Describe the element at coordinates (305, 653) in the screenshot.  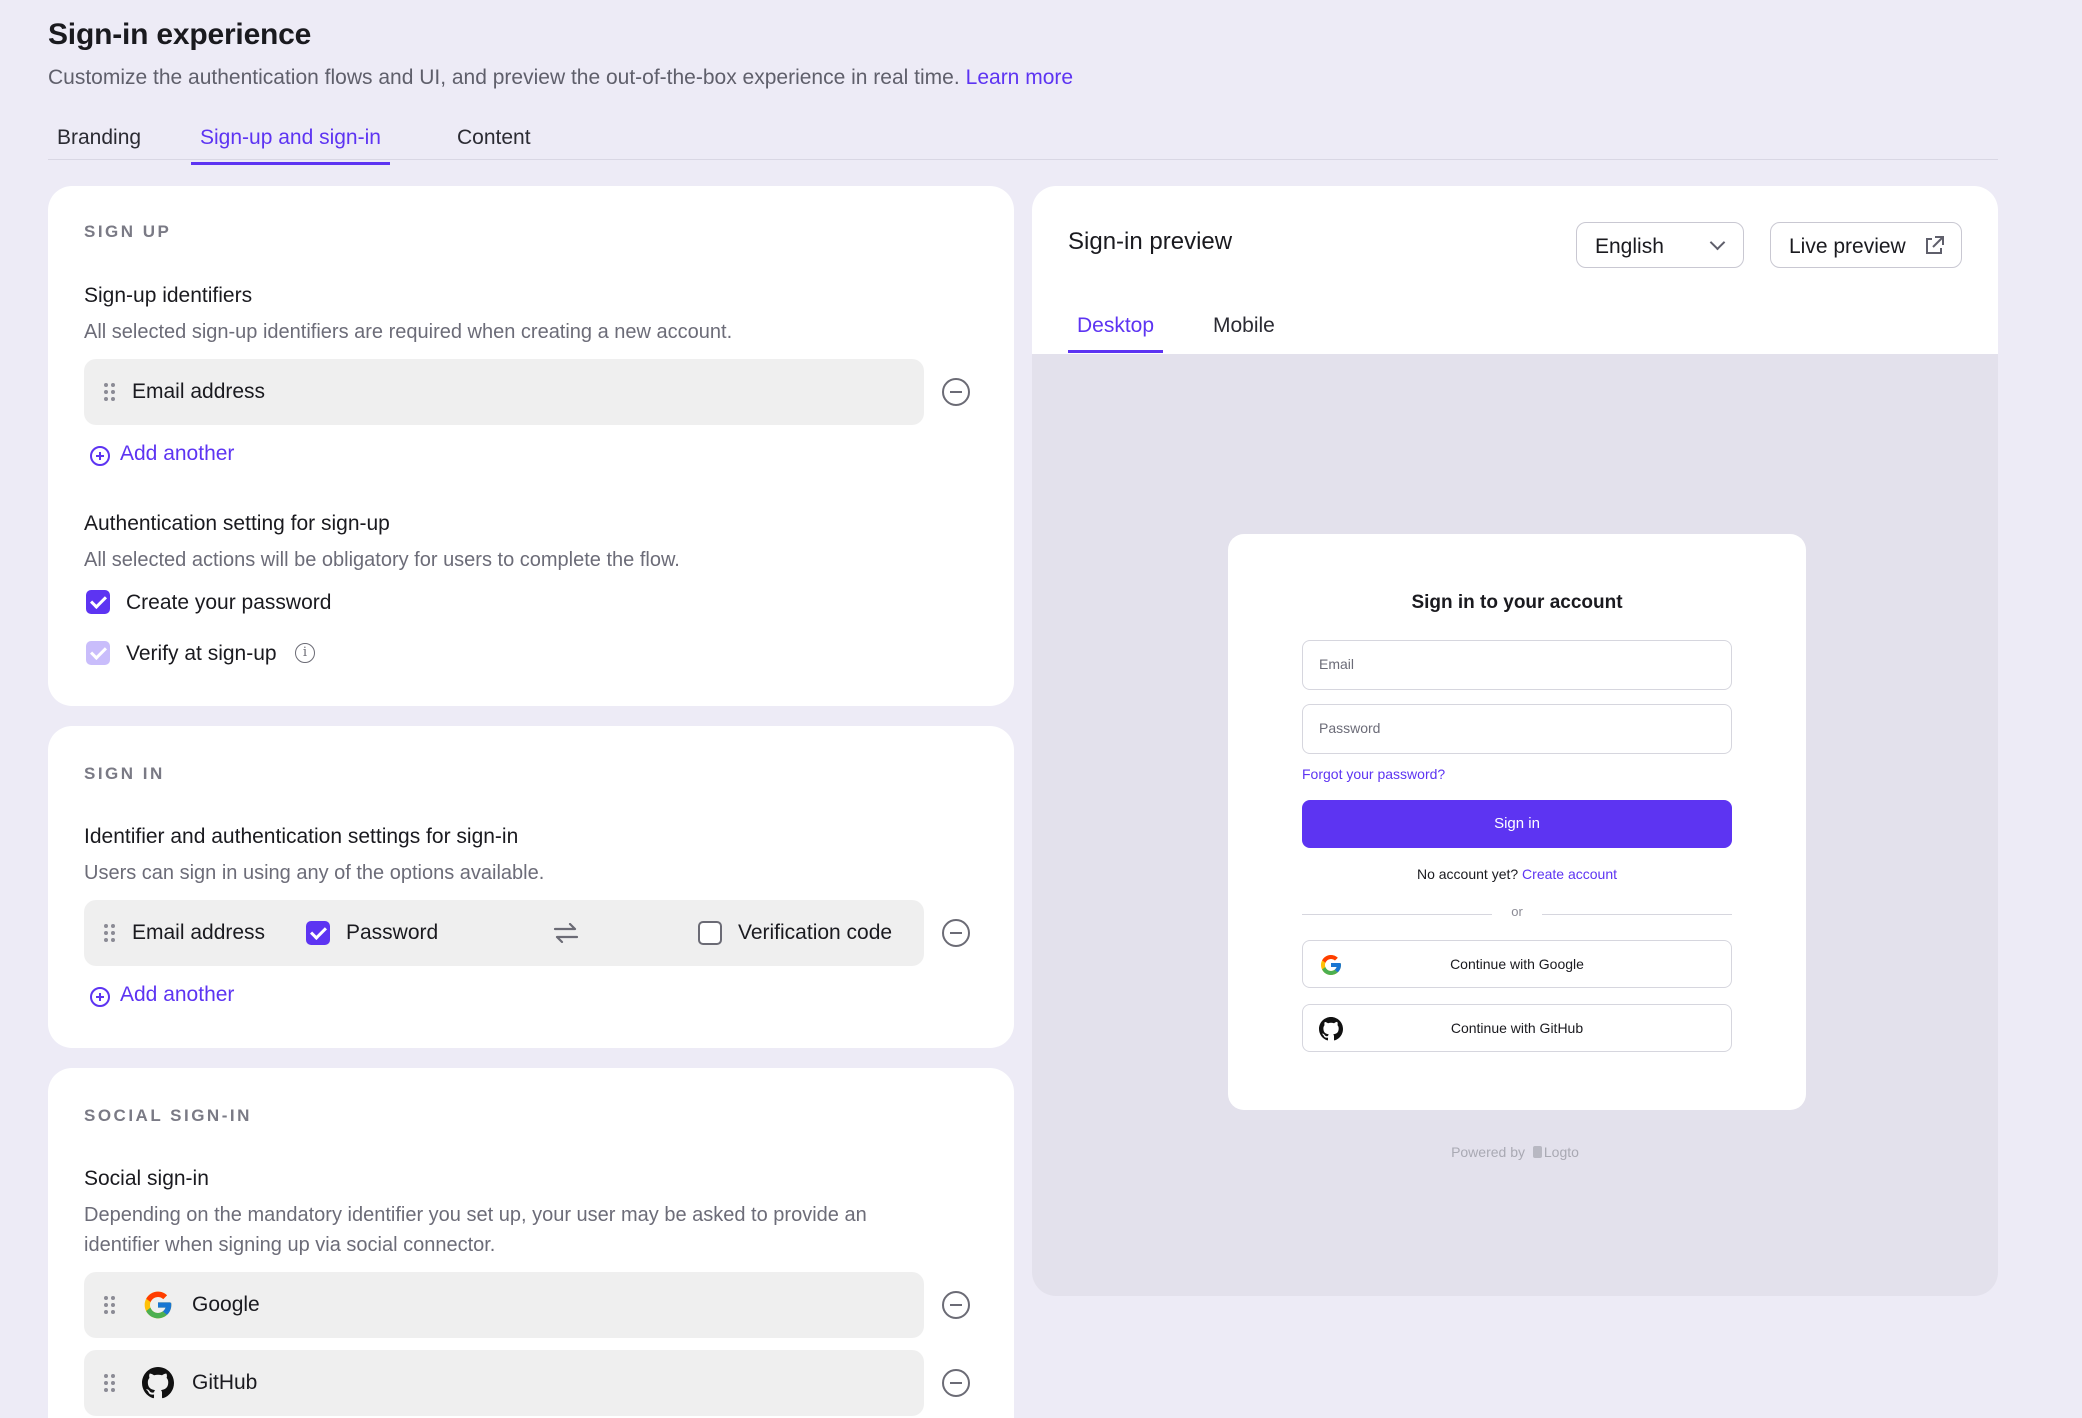
I see `info-icon: i` at that location.